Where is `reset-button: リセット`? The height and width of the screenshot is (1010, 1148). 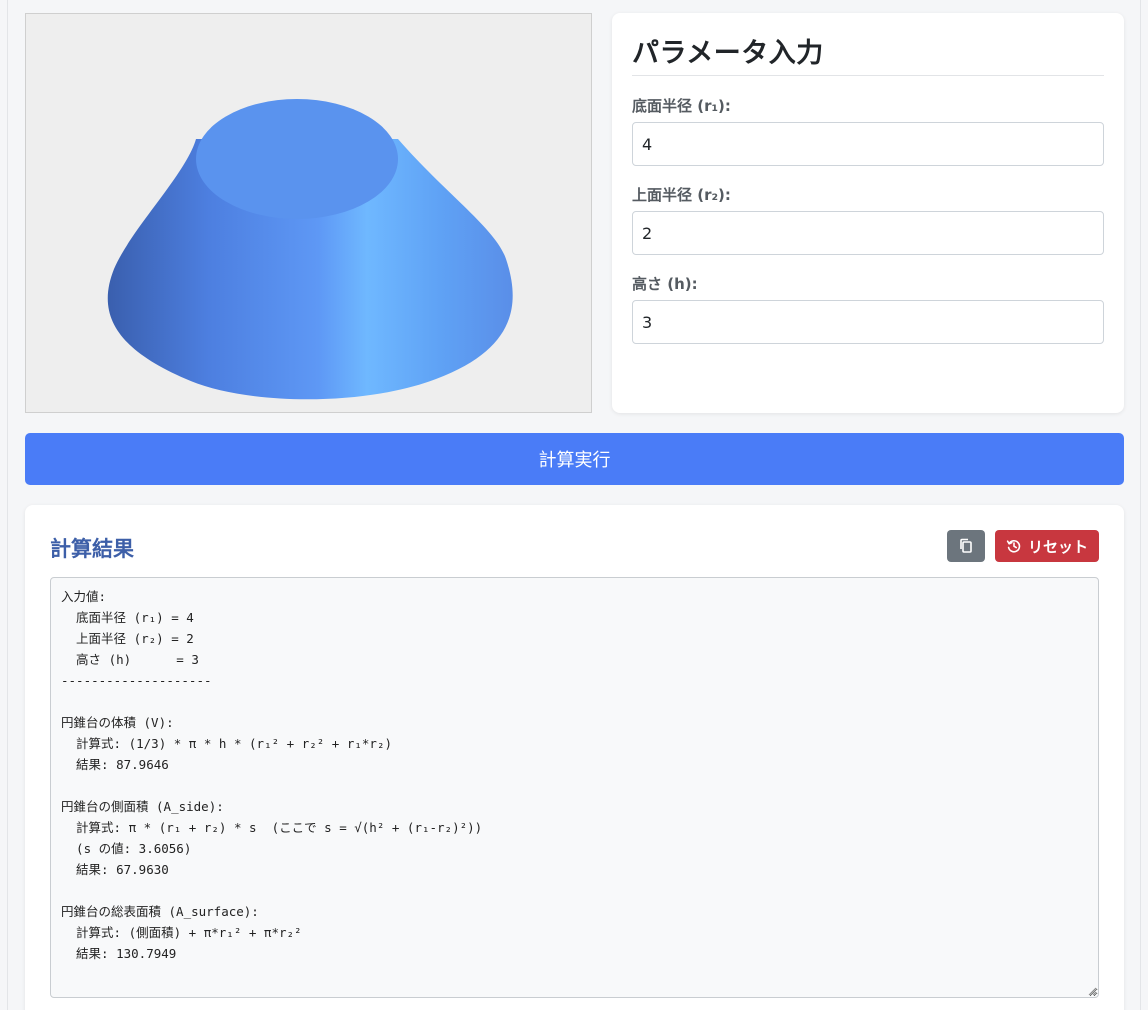
reset-button: リセット is located at coordinates (1047, 546).